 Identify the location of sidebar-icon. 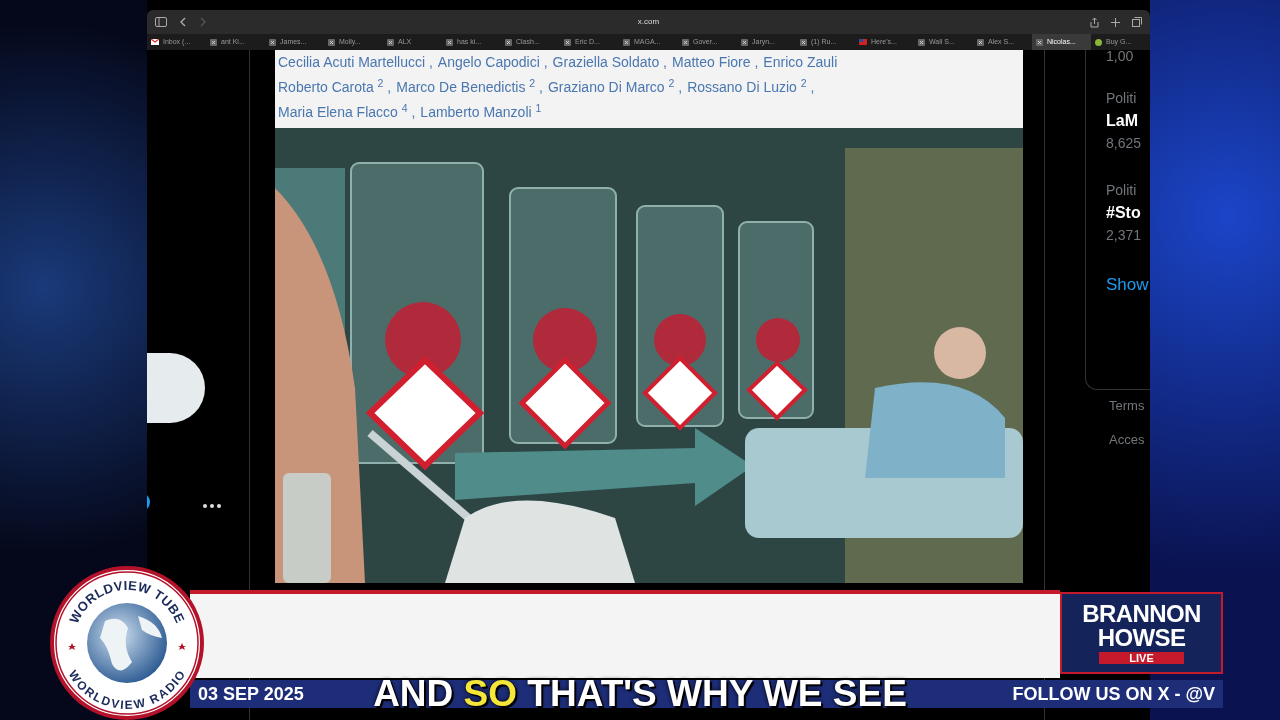
(161, 22).